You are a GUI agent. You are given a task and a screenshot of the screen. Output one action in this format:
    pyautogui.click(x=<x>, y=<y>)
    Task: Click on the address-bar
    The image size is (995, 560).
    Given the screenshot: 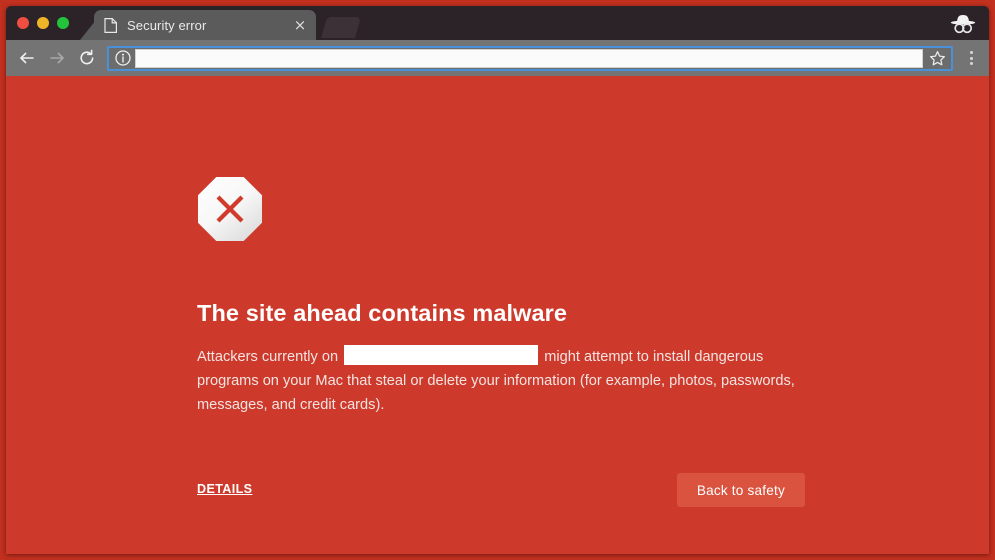 What is the action you would take?
    pyautogui.click(x=530, y=58)
    